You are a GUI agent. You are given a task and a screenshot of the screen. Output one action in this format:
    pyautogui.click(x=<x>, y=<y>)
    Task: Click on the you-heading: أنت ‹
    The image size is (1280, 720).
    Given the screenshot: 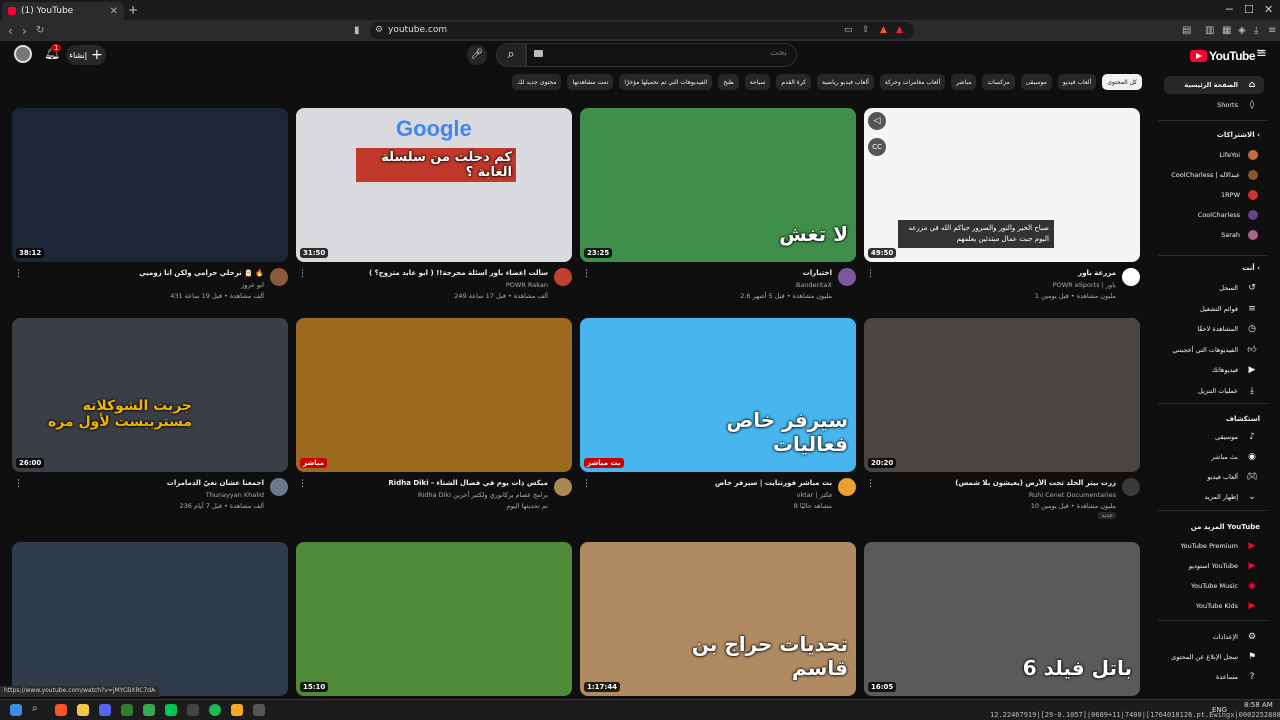 What is the action you would take?
    pyautogui.click(x=1251, y=268)
    